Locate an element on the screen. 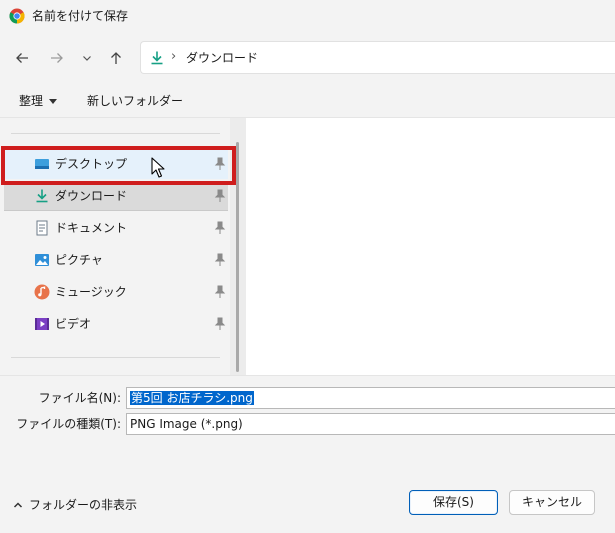 The image size is (615, 533). save-button: 保存(S) is located at coordinates (453, 502).